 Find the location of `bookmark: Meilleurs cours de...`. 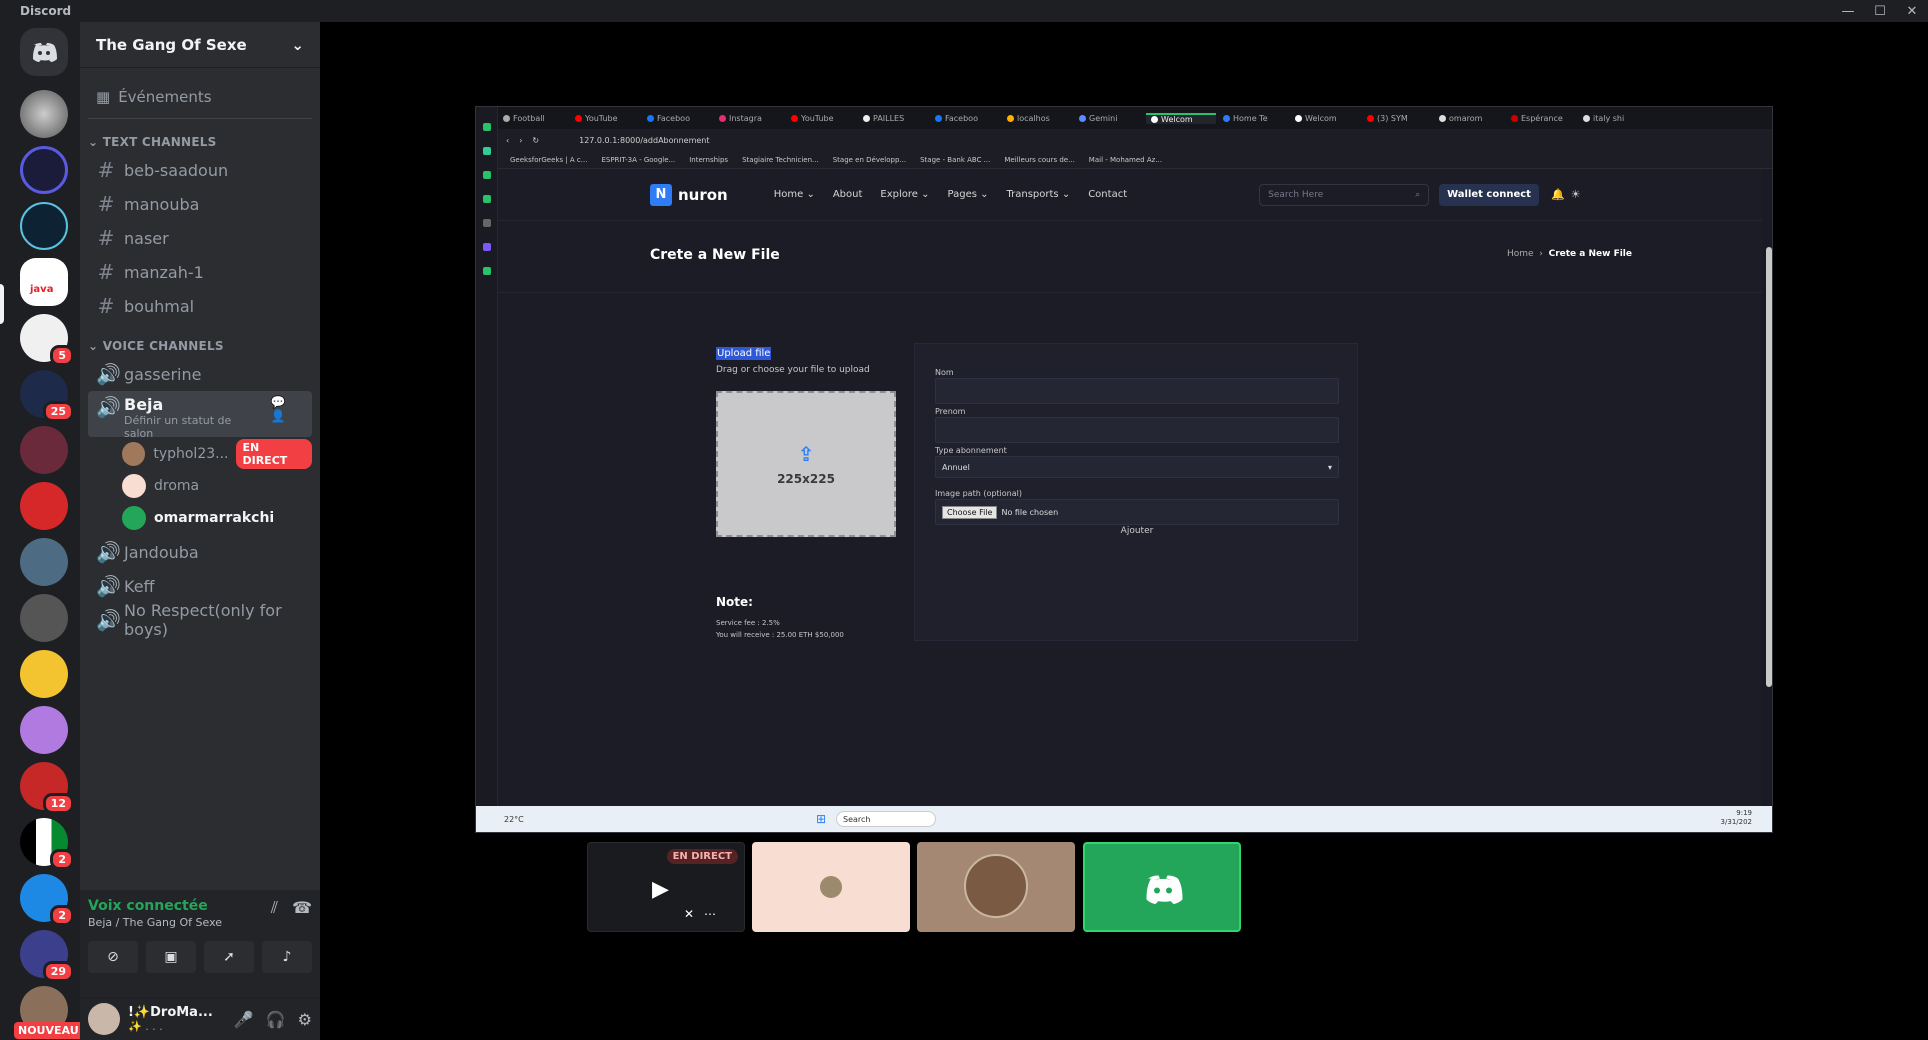

bookmark: Meilleurs cours de... is located at coordinates (1039, 160).